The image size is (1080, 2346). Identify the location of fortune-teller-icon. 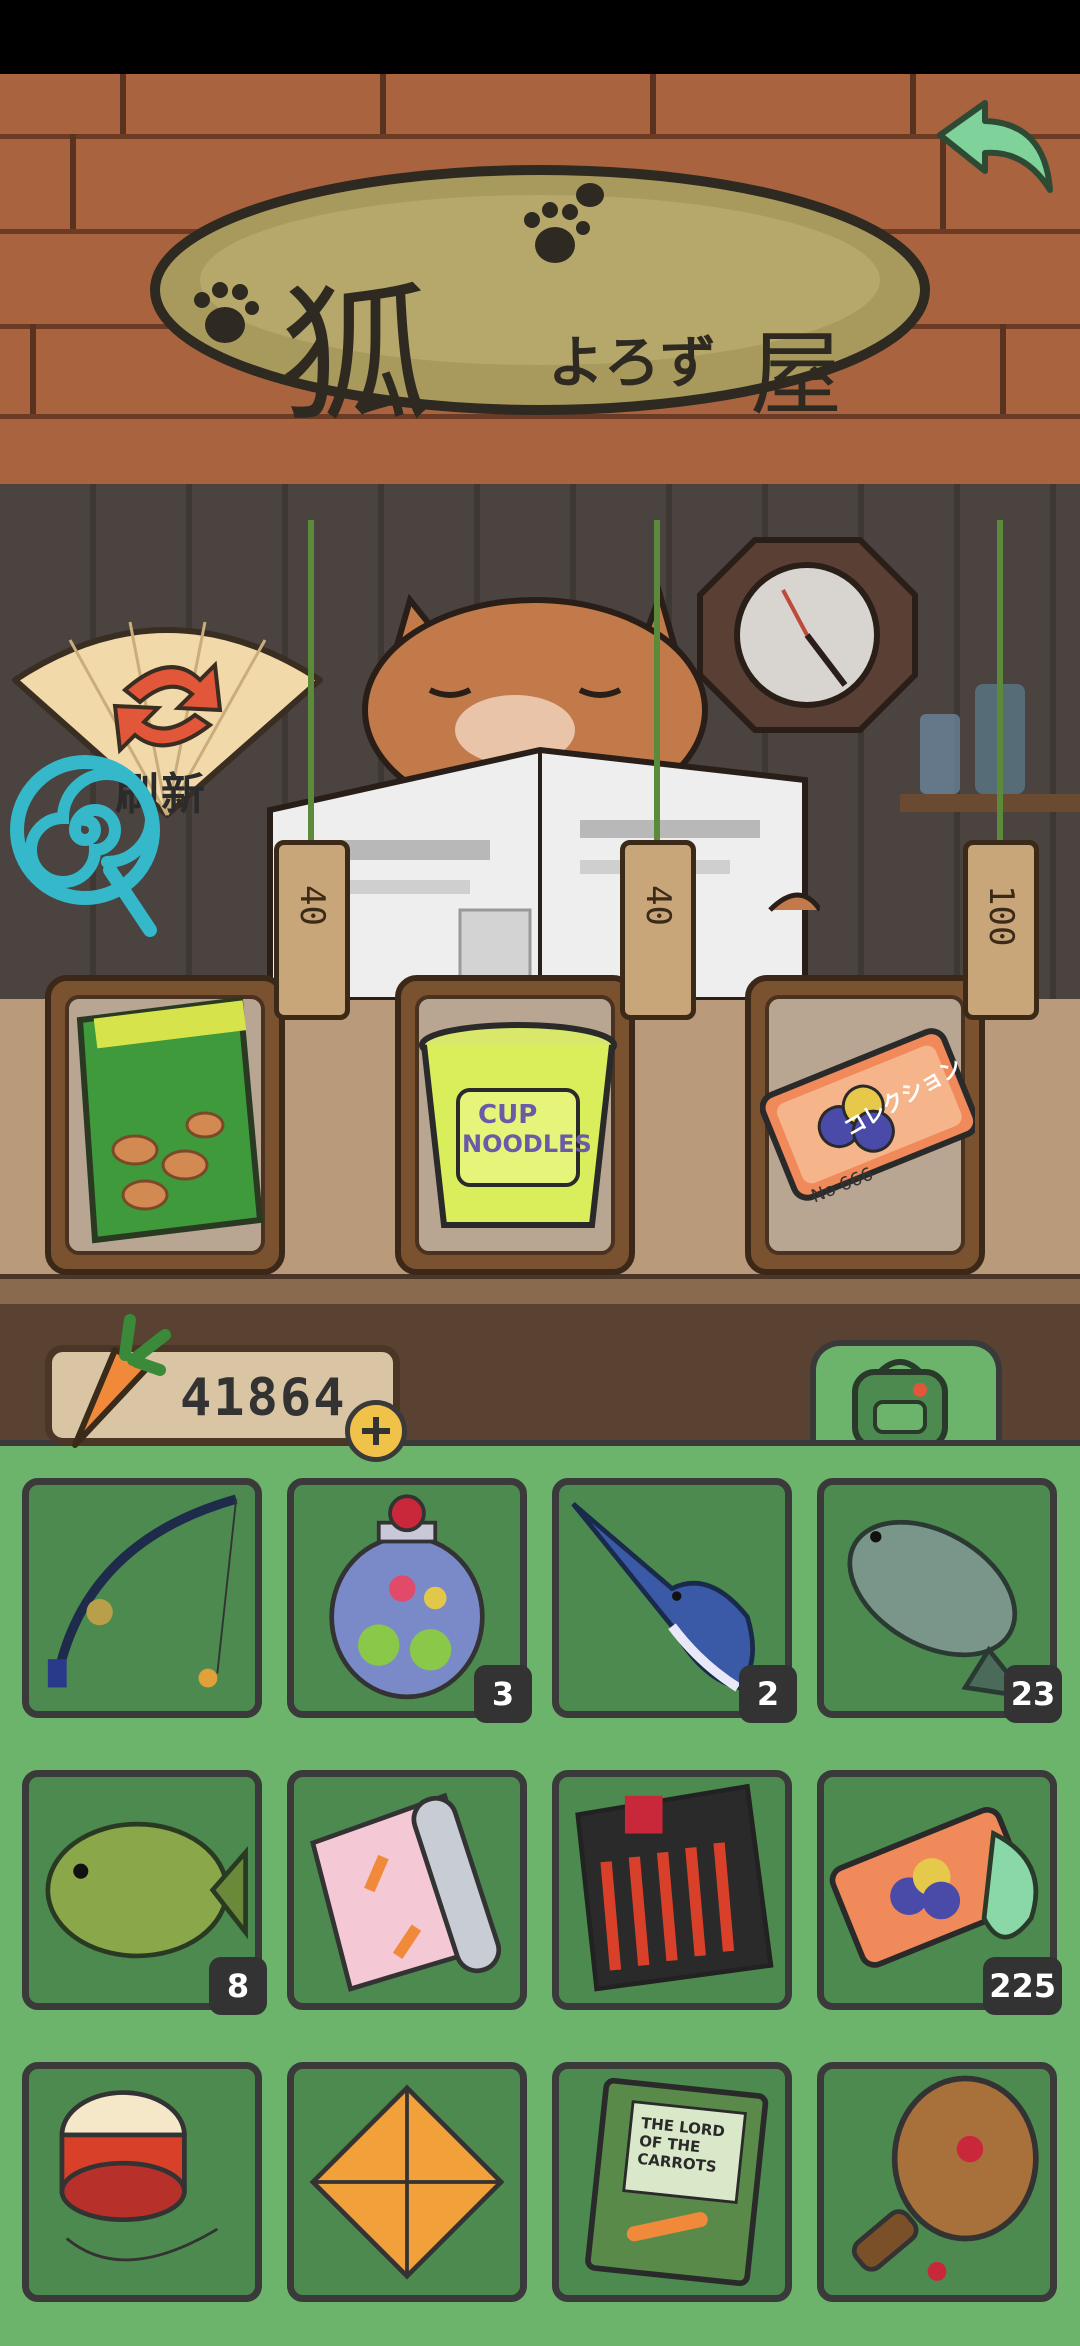
(407, 2182).